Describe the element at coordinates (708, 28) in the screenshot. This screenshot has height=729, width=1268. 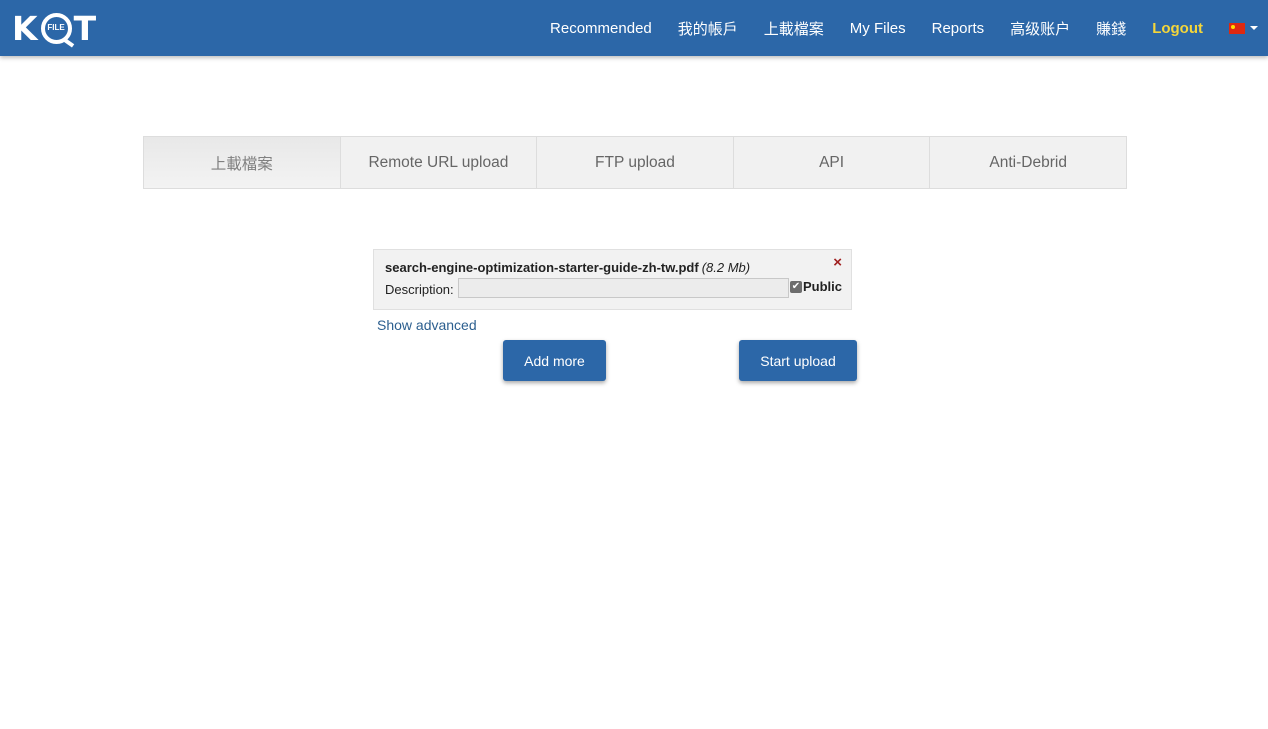
I see `nav-my-account: 我的帳戶` at that location.